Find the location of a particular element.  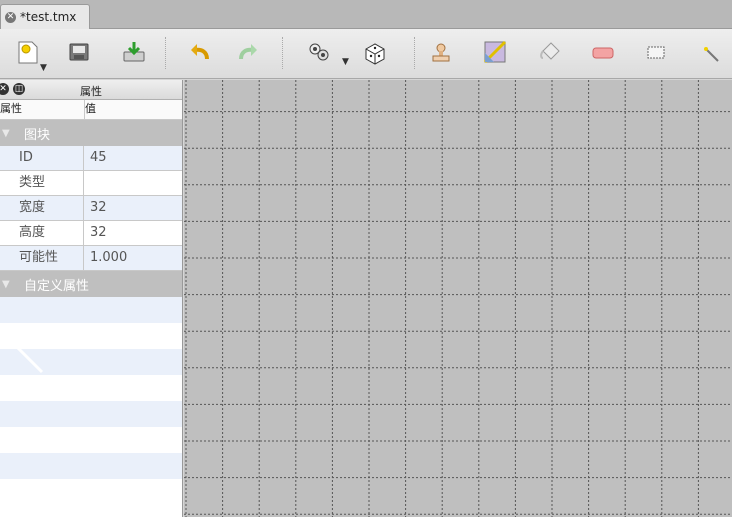

property-value: 1.000 is located at coordinates (105, 258).